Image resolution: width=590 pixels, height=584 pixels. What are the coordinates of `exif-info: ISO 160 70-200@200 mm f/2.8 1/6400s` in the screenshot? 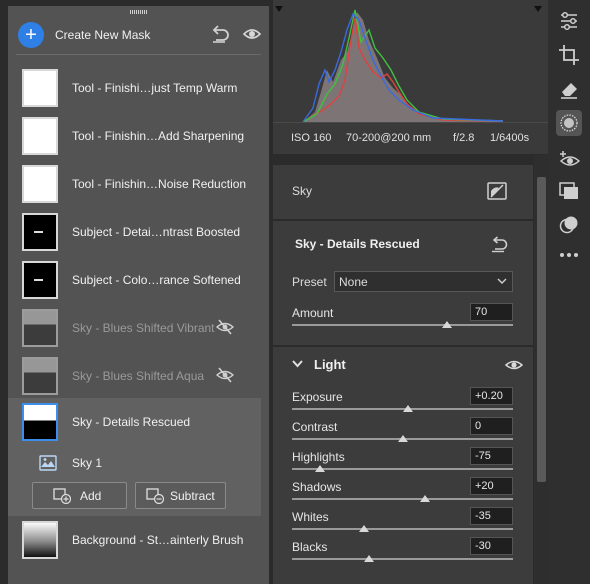 It's located at (410, 138).